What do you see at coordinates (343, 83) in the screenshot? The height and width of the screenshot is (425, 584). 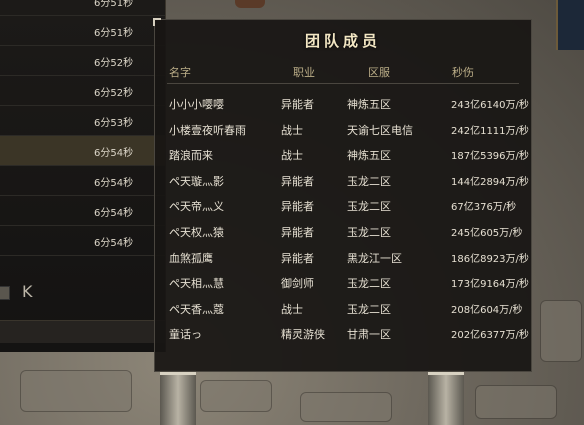 I see `header-divider` at bounding box center [343, 83].